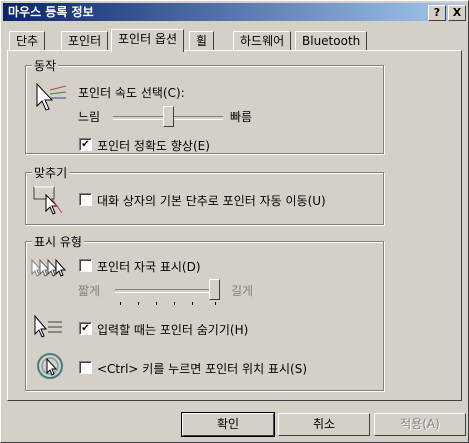 The image size is (469, 443). I want to click on slow-label: 느림, so click(89, 117).